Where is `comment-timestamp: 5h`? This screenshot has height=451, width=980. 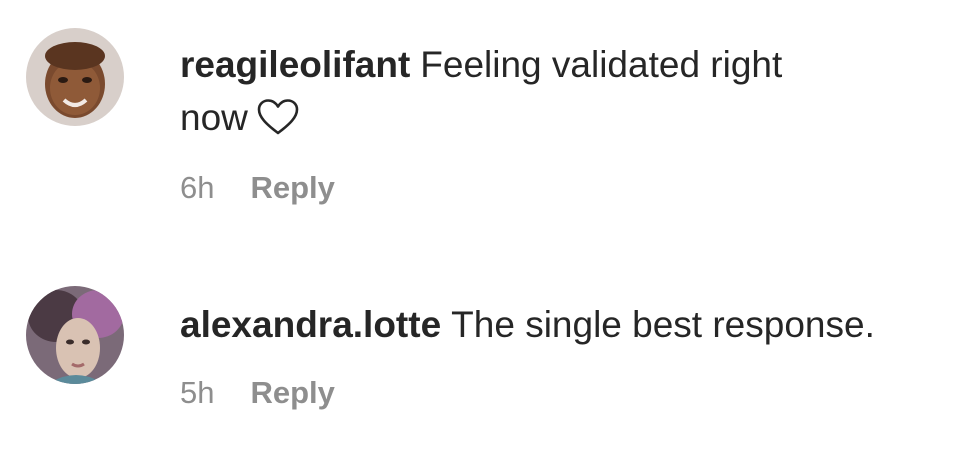
comment-timestamp: 5h is located at coordinates (197, 392).